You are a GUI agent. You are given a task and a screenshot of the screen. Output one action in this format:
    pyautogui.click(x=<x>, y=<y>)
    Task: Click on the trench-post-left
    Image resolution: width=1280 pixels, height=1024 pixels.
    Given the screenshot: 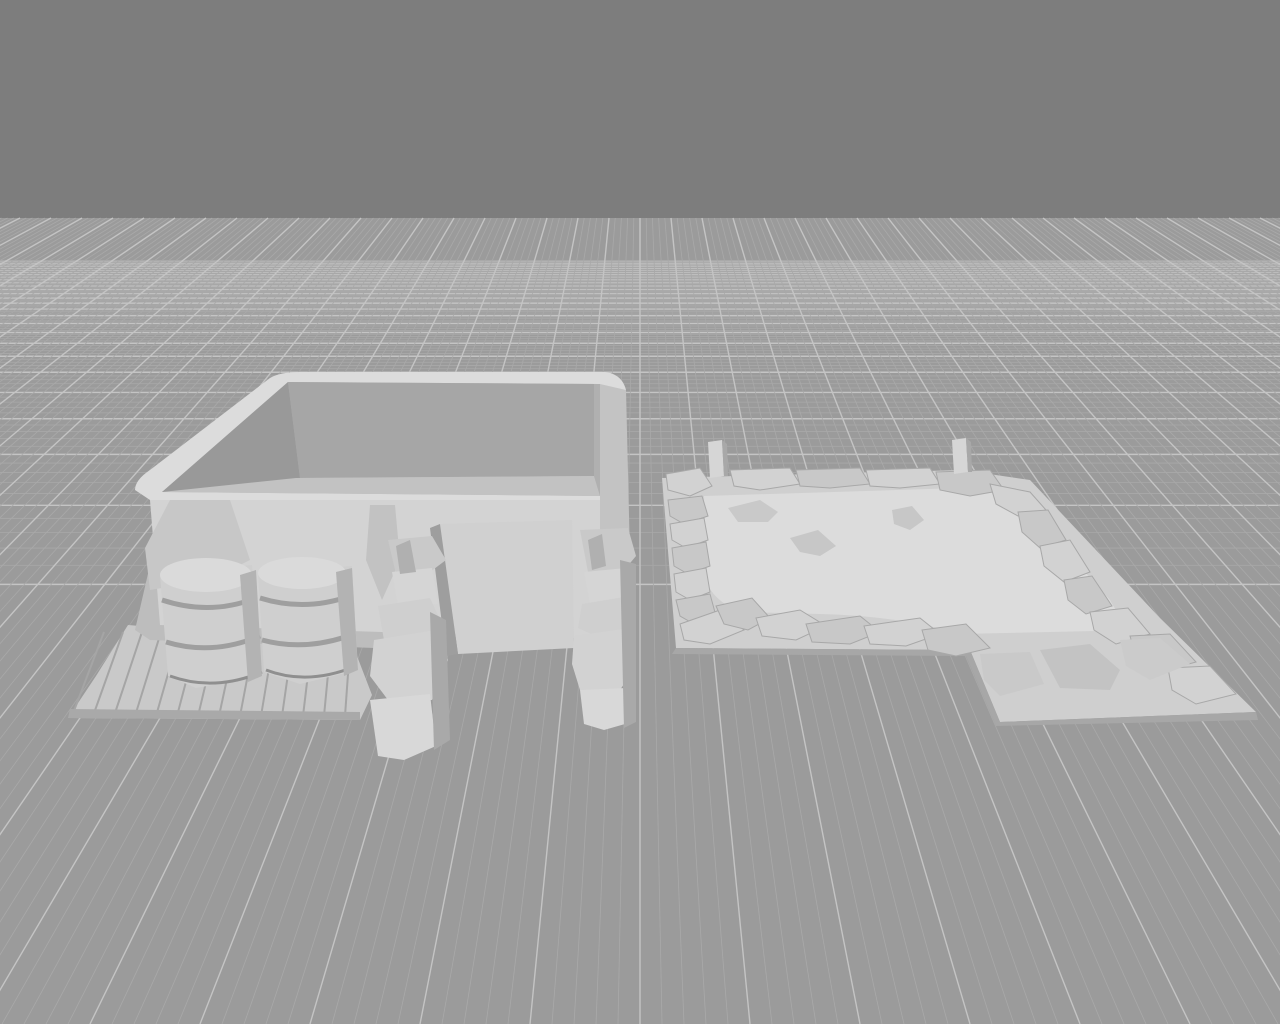 What is the action you would take?
    pyautogui.click(x=718, y=459)
    